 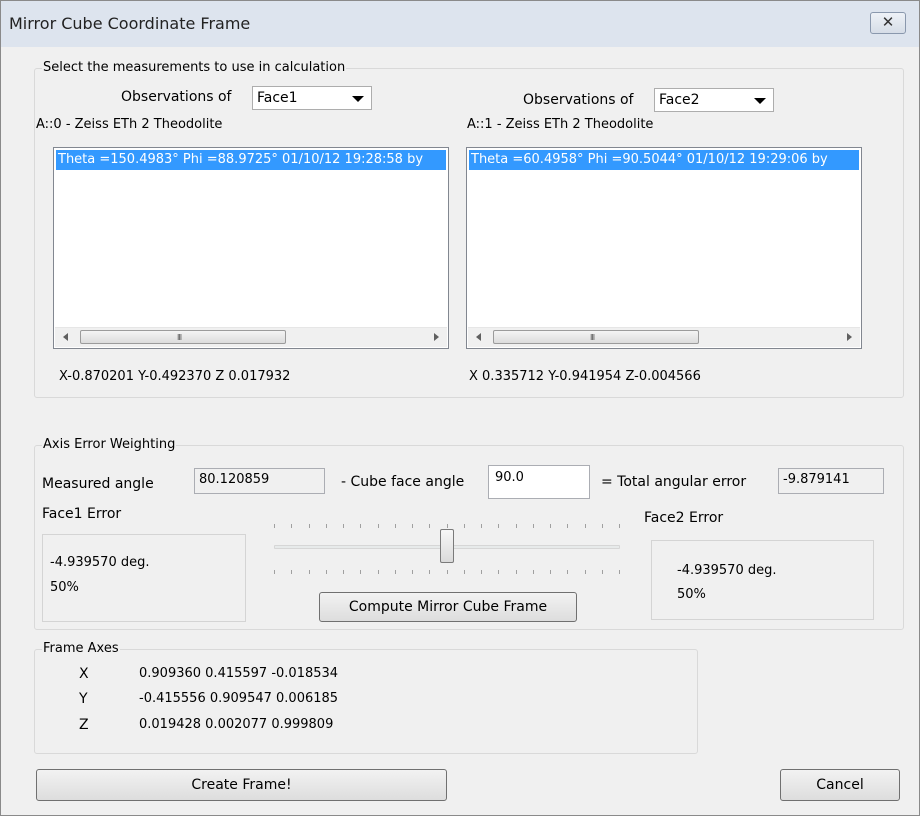 What do you see at coordinates (82, 514) in the screenshot?
I see `face1-error-label: Face1 Error` at bounding box center [82, 514].